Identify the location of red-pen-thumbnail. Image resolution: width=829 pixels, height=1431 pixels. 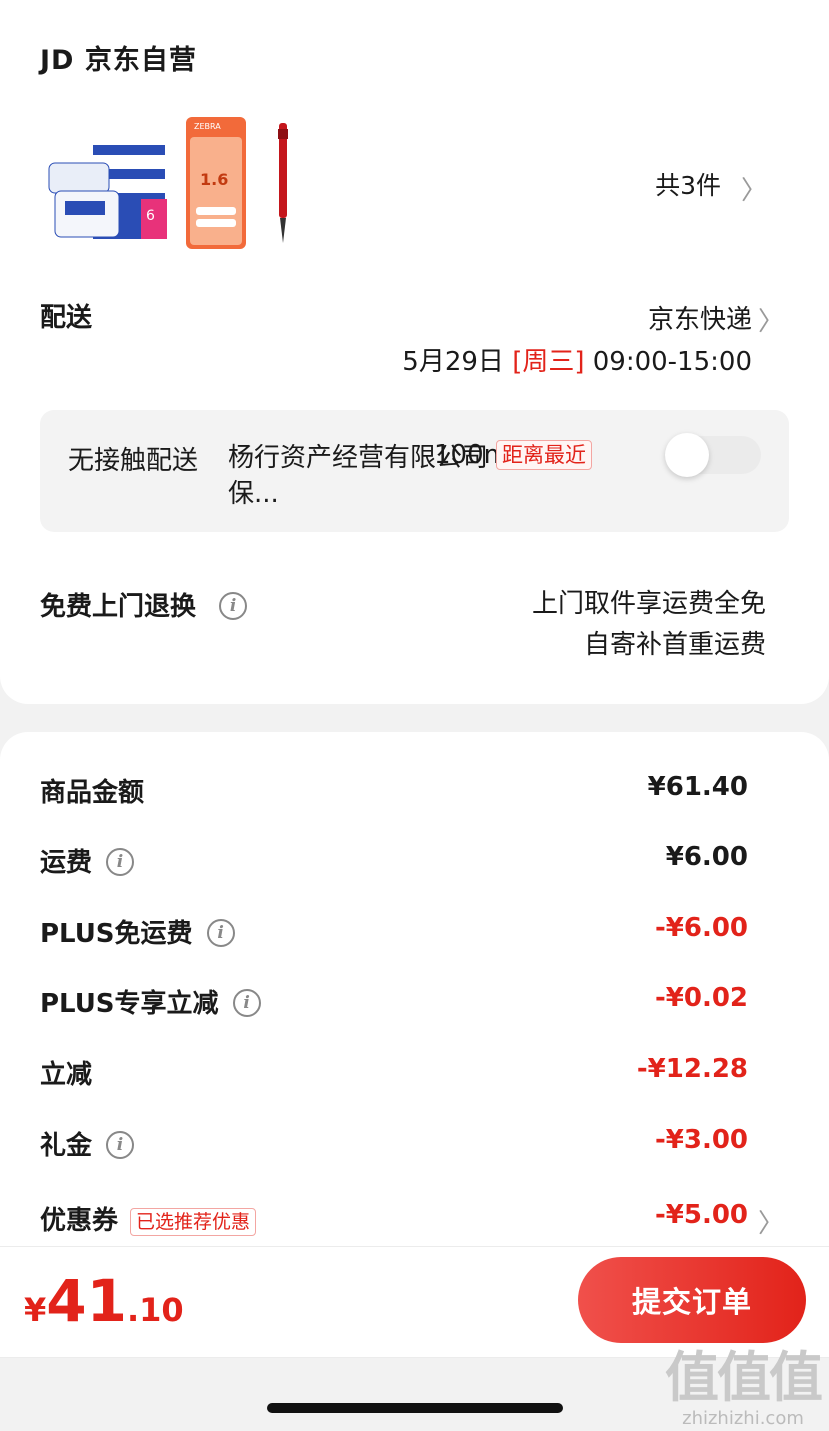
(283, 182).